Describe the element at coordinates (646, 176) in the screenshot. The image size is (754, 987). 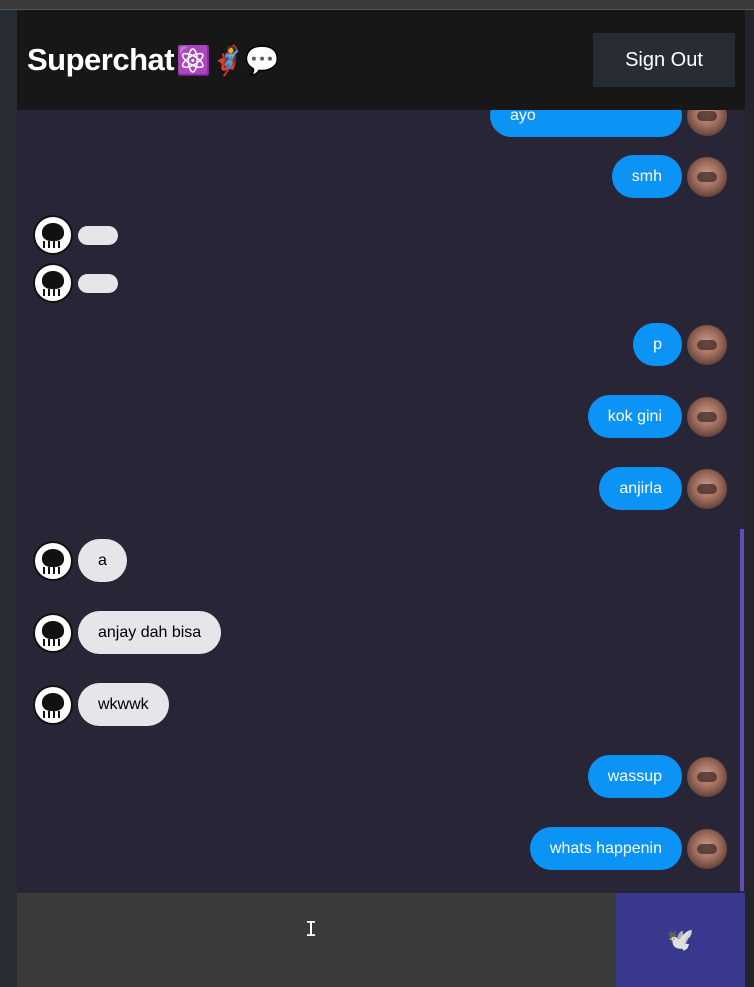
I see `message-bubble: smh` at that location.